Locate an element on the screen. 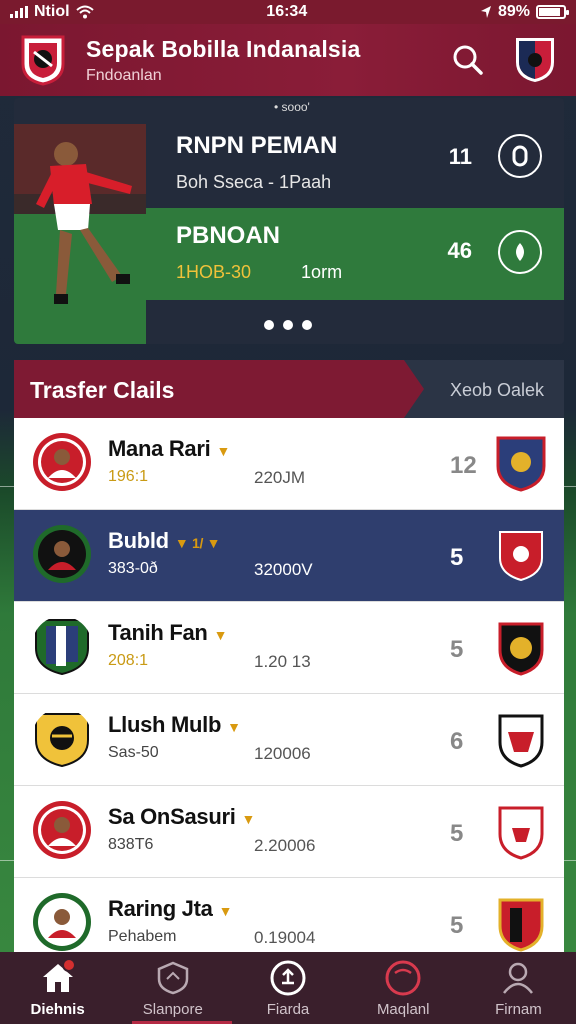 The image size is (576, 1024). carrier-label: Ntiol is located at coordinates (52, 11).